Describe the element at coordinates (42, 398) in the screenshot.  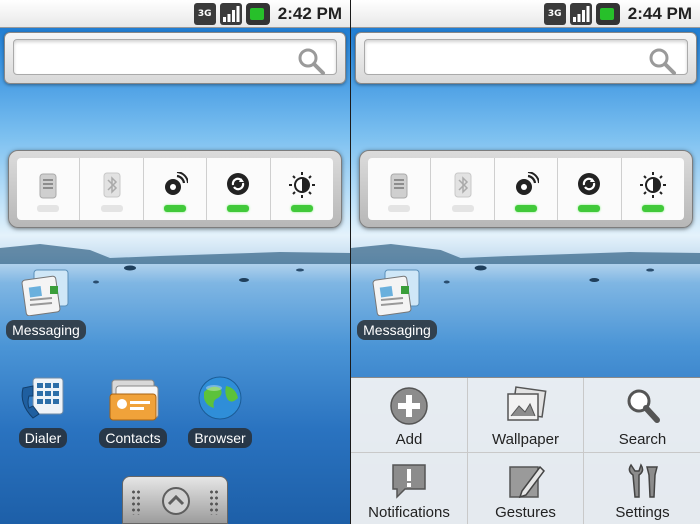
I see `dialer-icon` at that location.